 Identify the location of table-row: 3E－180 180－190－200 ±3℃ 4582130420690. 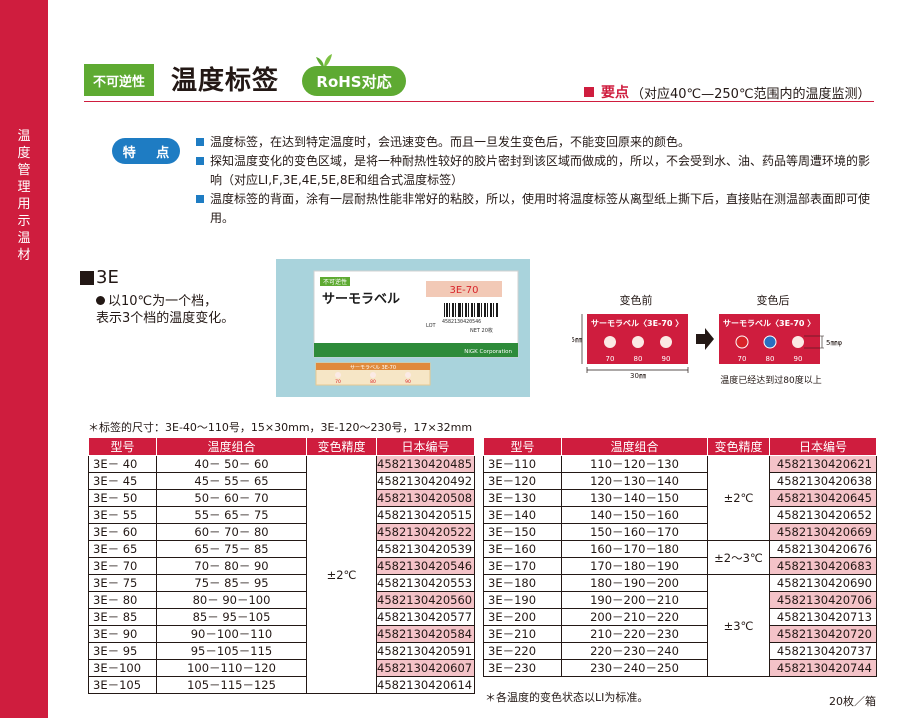
(680, 625).